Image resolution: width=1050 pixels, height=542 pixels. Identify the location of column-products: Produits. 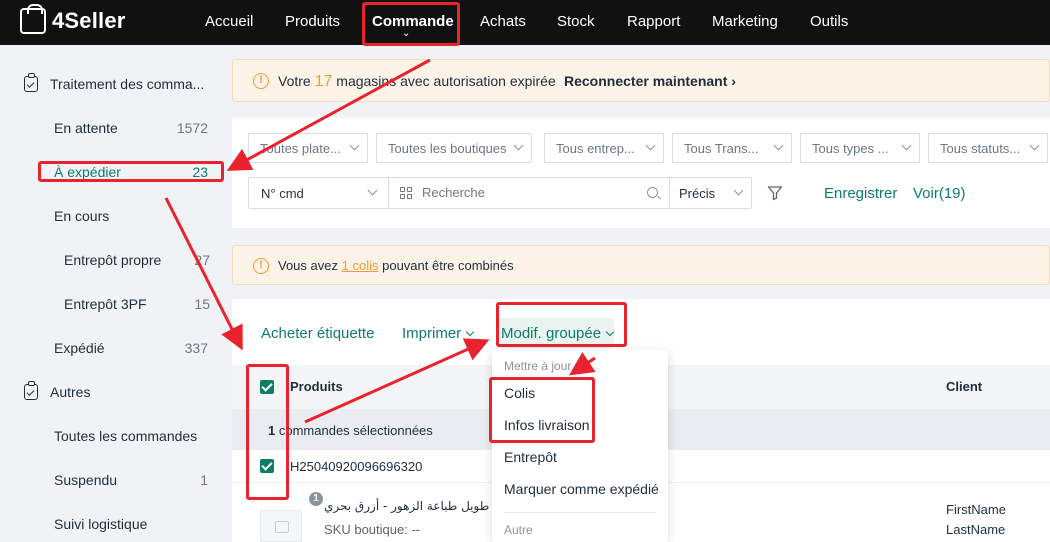
(316, 386).